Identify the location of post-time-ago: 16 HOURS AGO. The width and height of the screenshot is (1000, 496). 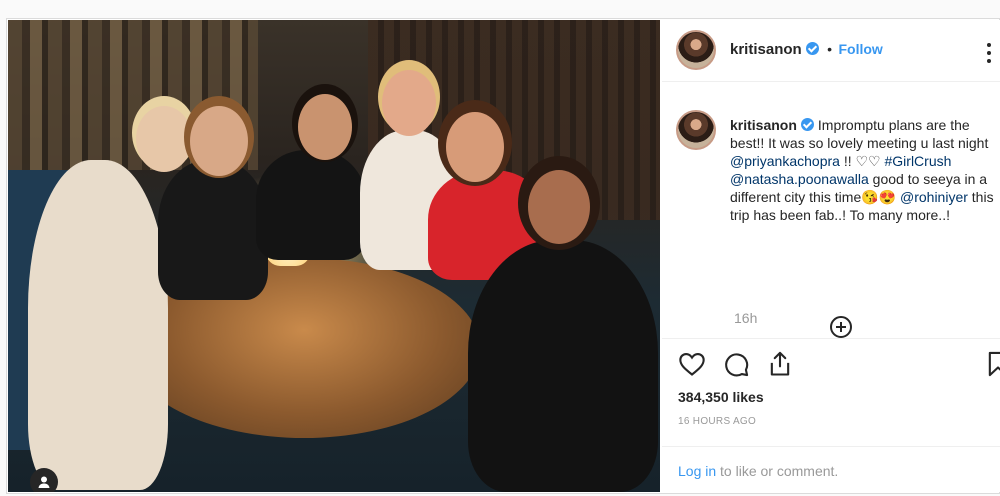
(717, 421).